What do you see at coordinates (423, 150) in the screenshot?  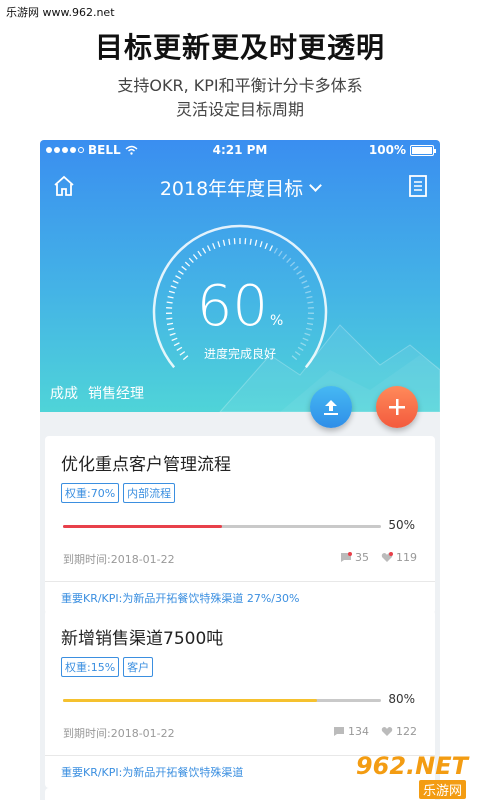 I see `battery-icon` at bounding box center [423, 150].